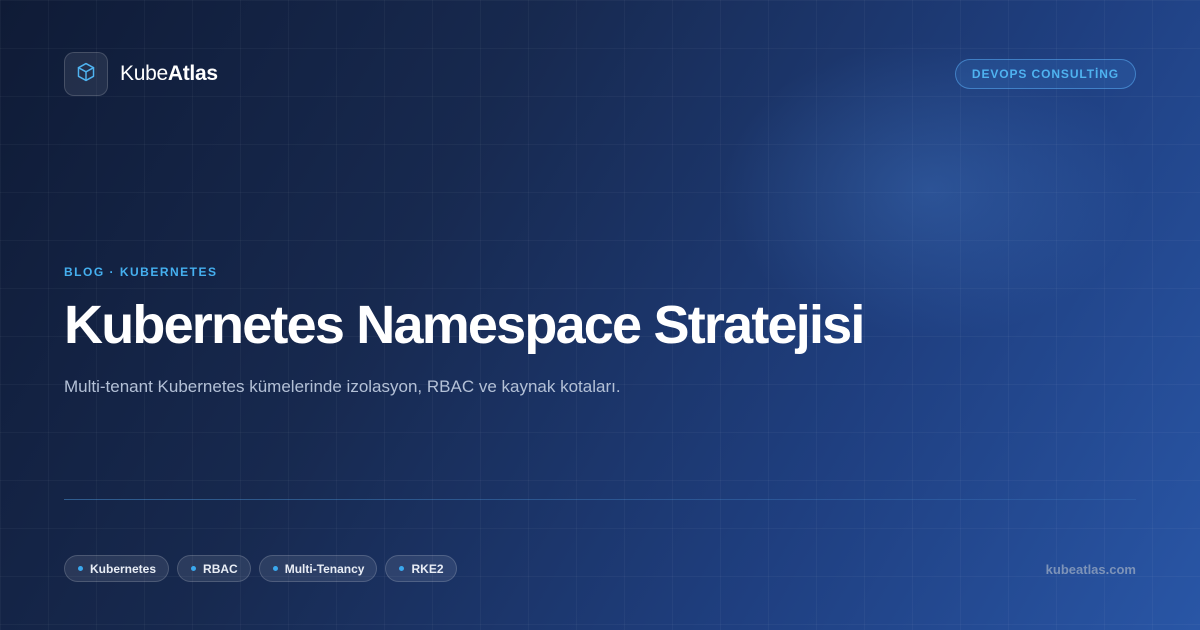  I want to click on logo-container, so click(86, 74).